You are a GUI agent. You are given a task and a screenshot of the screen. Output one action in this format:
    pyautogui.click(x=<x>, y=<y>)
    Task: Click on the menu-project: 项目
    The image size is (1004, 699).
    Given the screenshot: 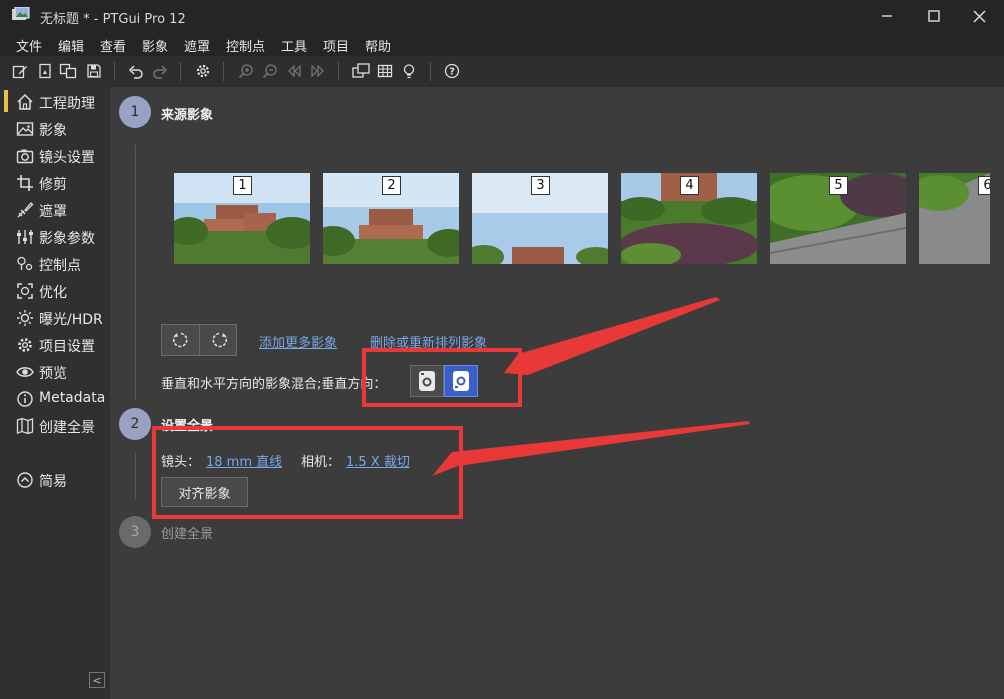 What is the action you would take?
    pyautogui.click(x=336, y=45)
    